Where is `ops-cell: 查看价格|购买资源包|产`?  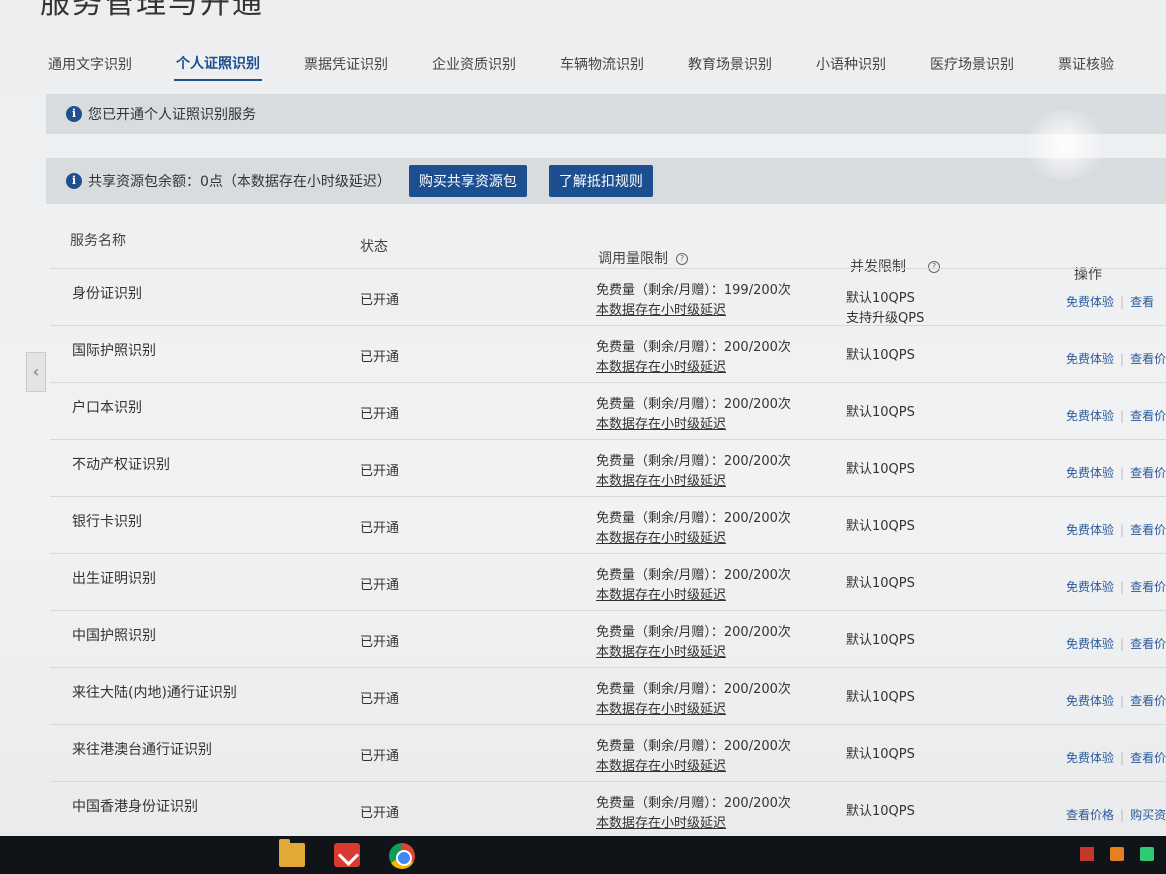
ops-cell: 查看价格|购买资源包|产 is located at coordinates (1116, 814).